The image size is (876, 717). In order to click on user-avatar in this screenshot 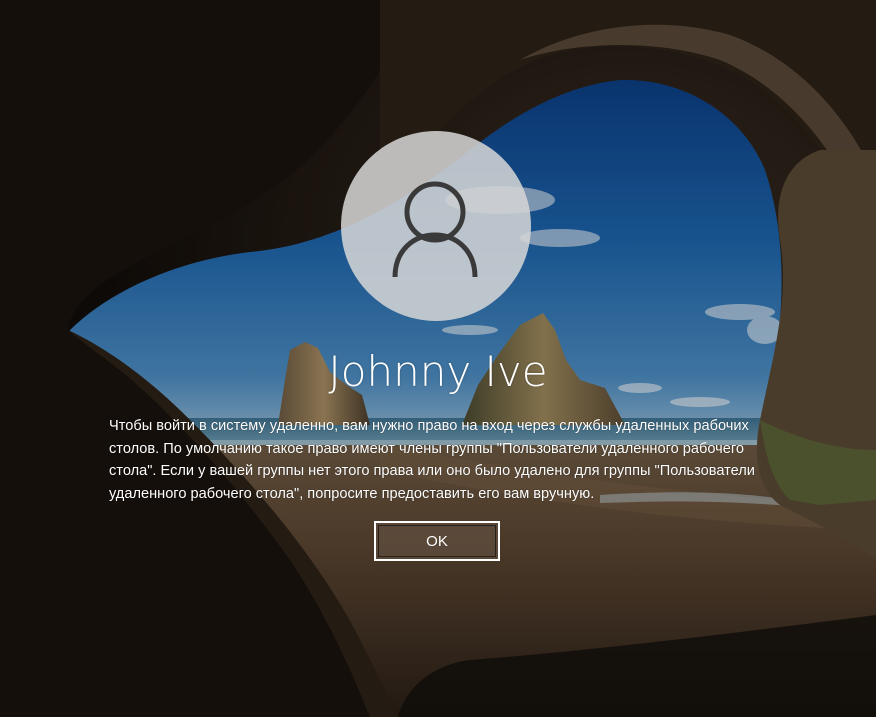, I will do `click(436, 226)`.